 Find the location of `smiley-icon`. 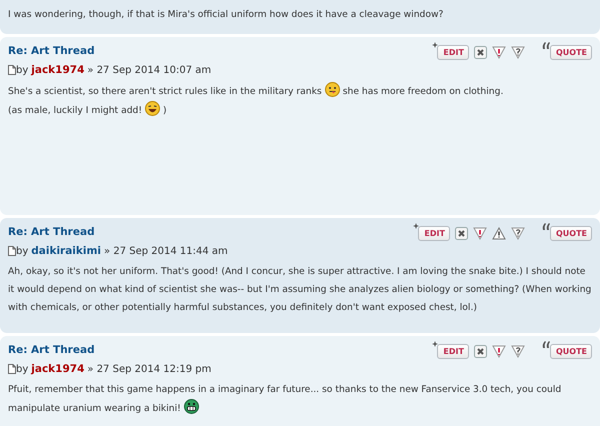

smiley-icon is located at coordinates (332, 89).